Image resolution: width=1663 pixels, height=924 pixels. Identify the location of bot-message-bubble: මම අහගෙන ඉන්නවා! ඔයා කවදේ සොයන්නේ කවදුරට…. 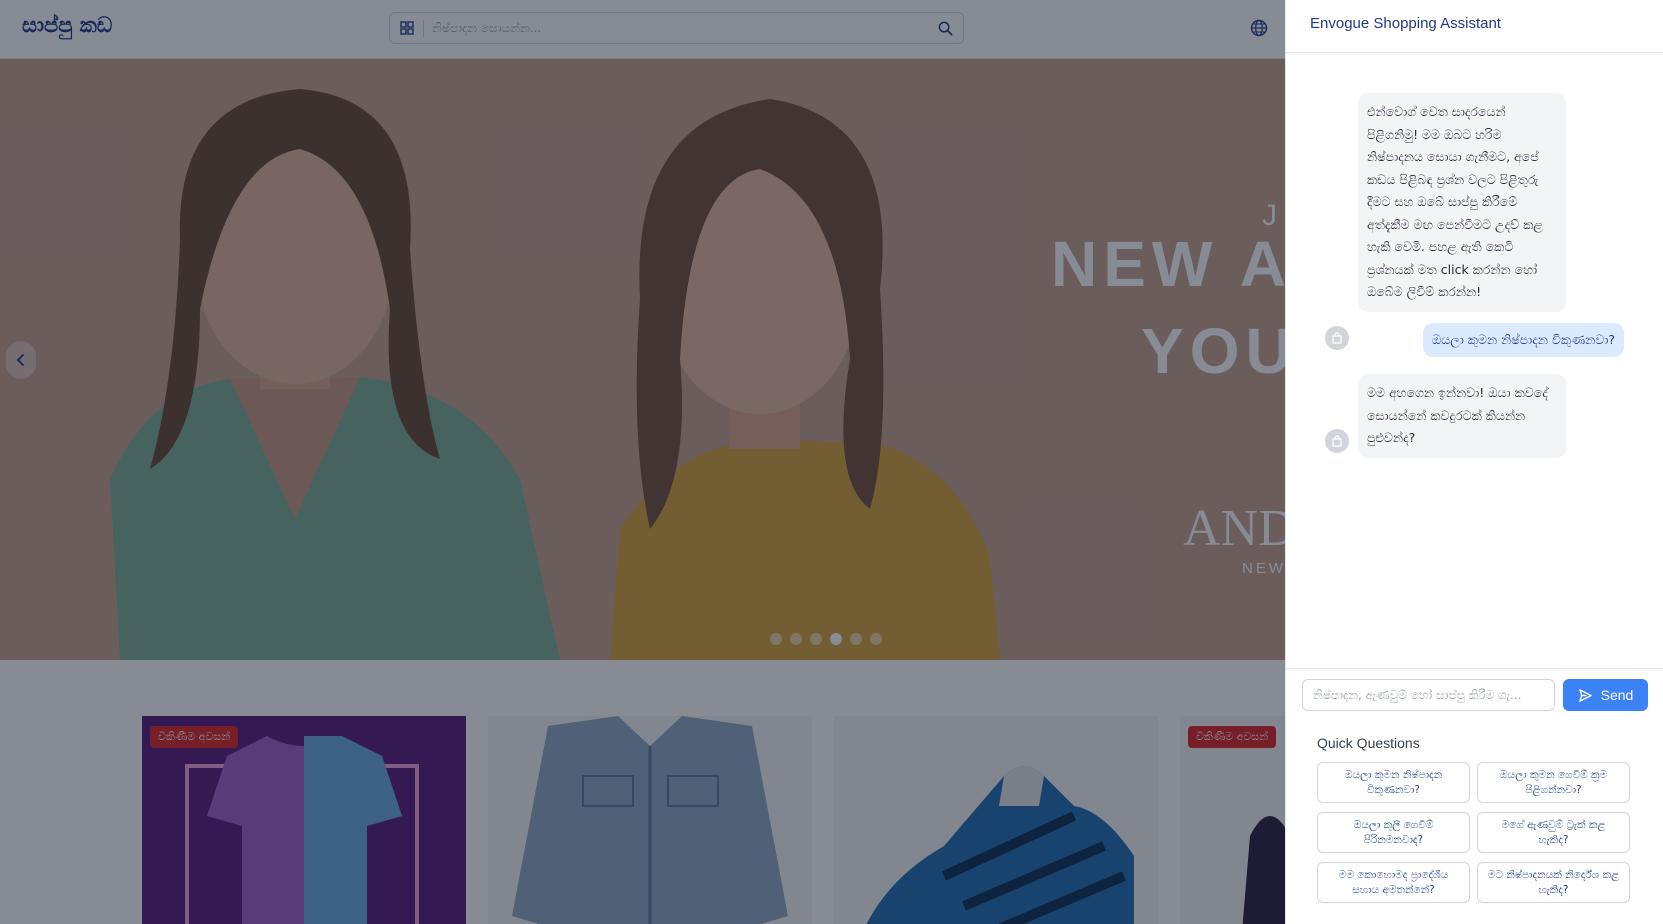
(1462, 416).